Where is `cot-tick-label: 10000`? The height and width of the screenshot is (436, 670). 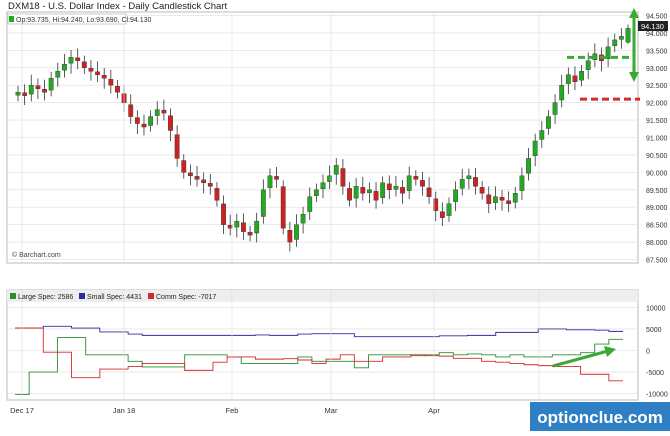
cot-tick-label: 10000 is located at coordinates (656, 308).